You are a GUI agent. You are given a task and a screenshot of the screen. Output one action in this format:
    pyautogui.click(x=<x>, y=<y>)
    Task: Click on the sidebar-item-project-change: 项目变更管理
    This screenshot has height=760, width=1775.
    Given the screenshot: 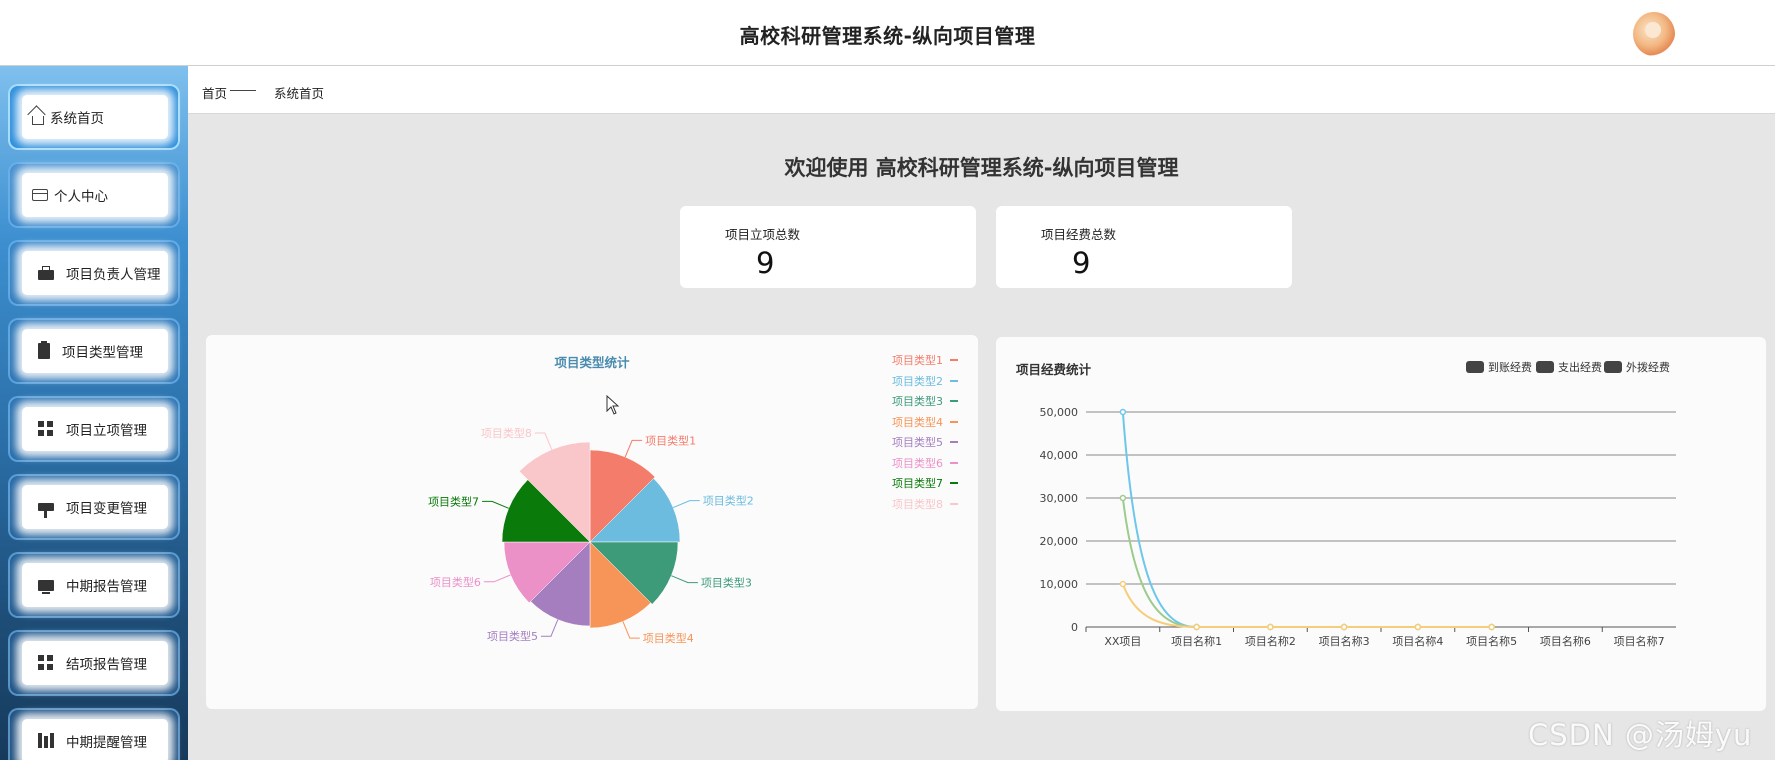 What is the action you would take?
    pyautogui.click(x=94, y=507)
    